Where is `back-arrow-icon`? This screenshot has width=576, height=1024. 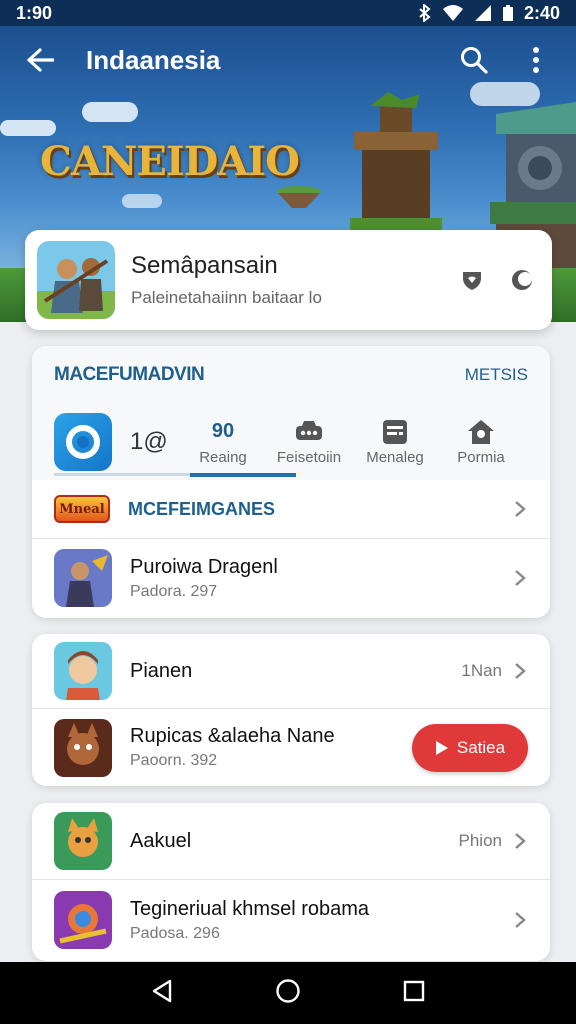
back-arrow-icon is located at coordinates (40, 60).